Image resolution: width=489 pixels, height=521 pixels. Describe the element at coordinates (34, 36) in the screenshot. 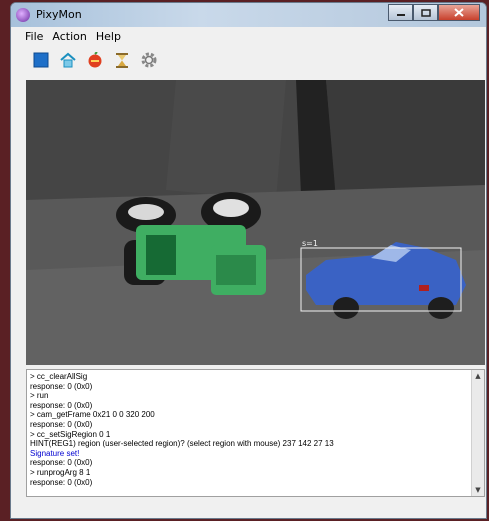

I see `menu-file: File` at that location.